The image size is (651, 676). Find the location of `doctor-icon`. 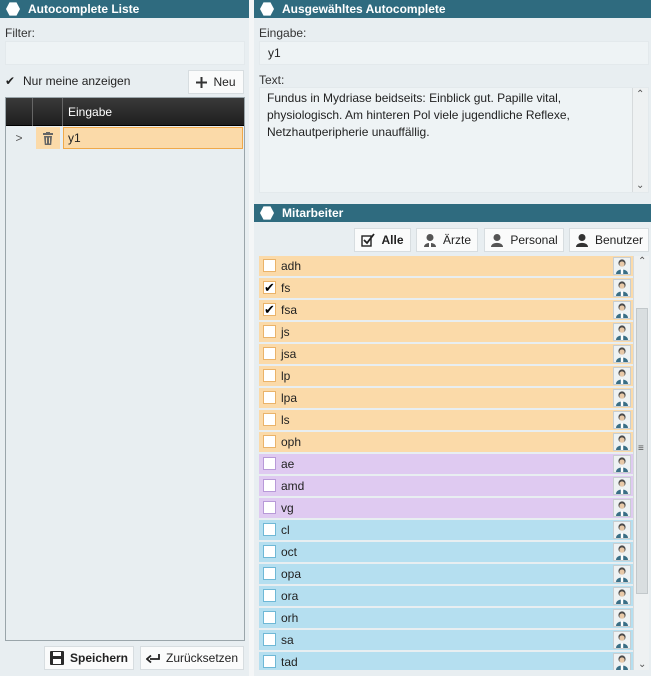

doctor-icon is located at coordinates (430, 240).